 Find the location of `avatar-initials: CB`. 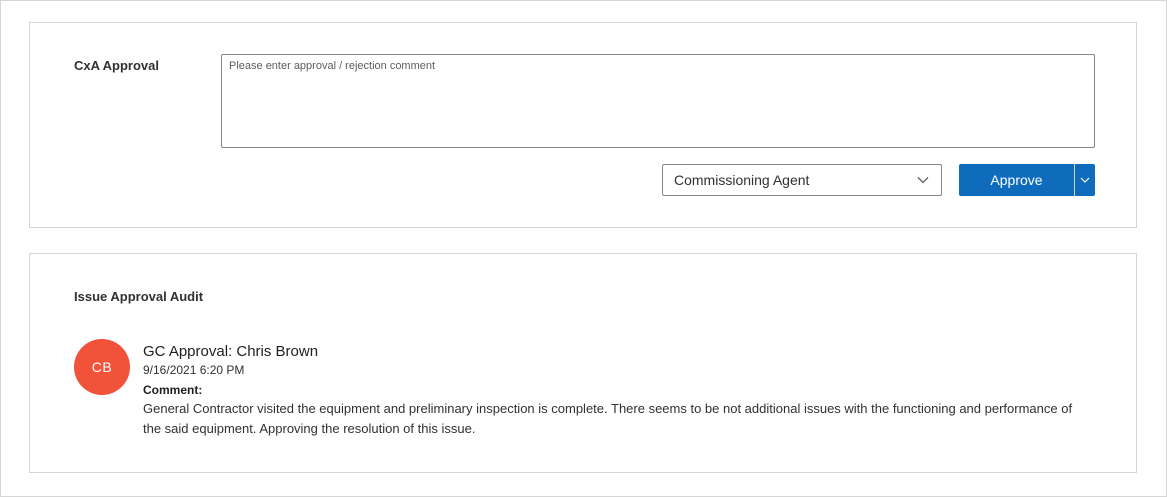

avatar-initials: CB is located at coordinates (102, 367).